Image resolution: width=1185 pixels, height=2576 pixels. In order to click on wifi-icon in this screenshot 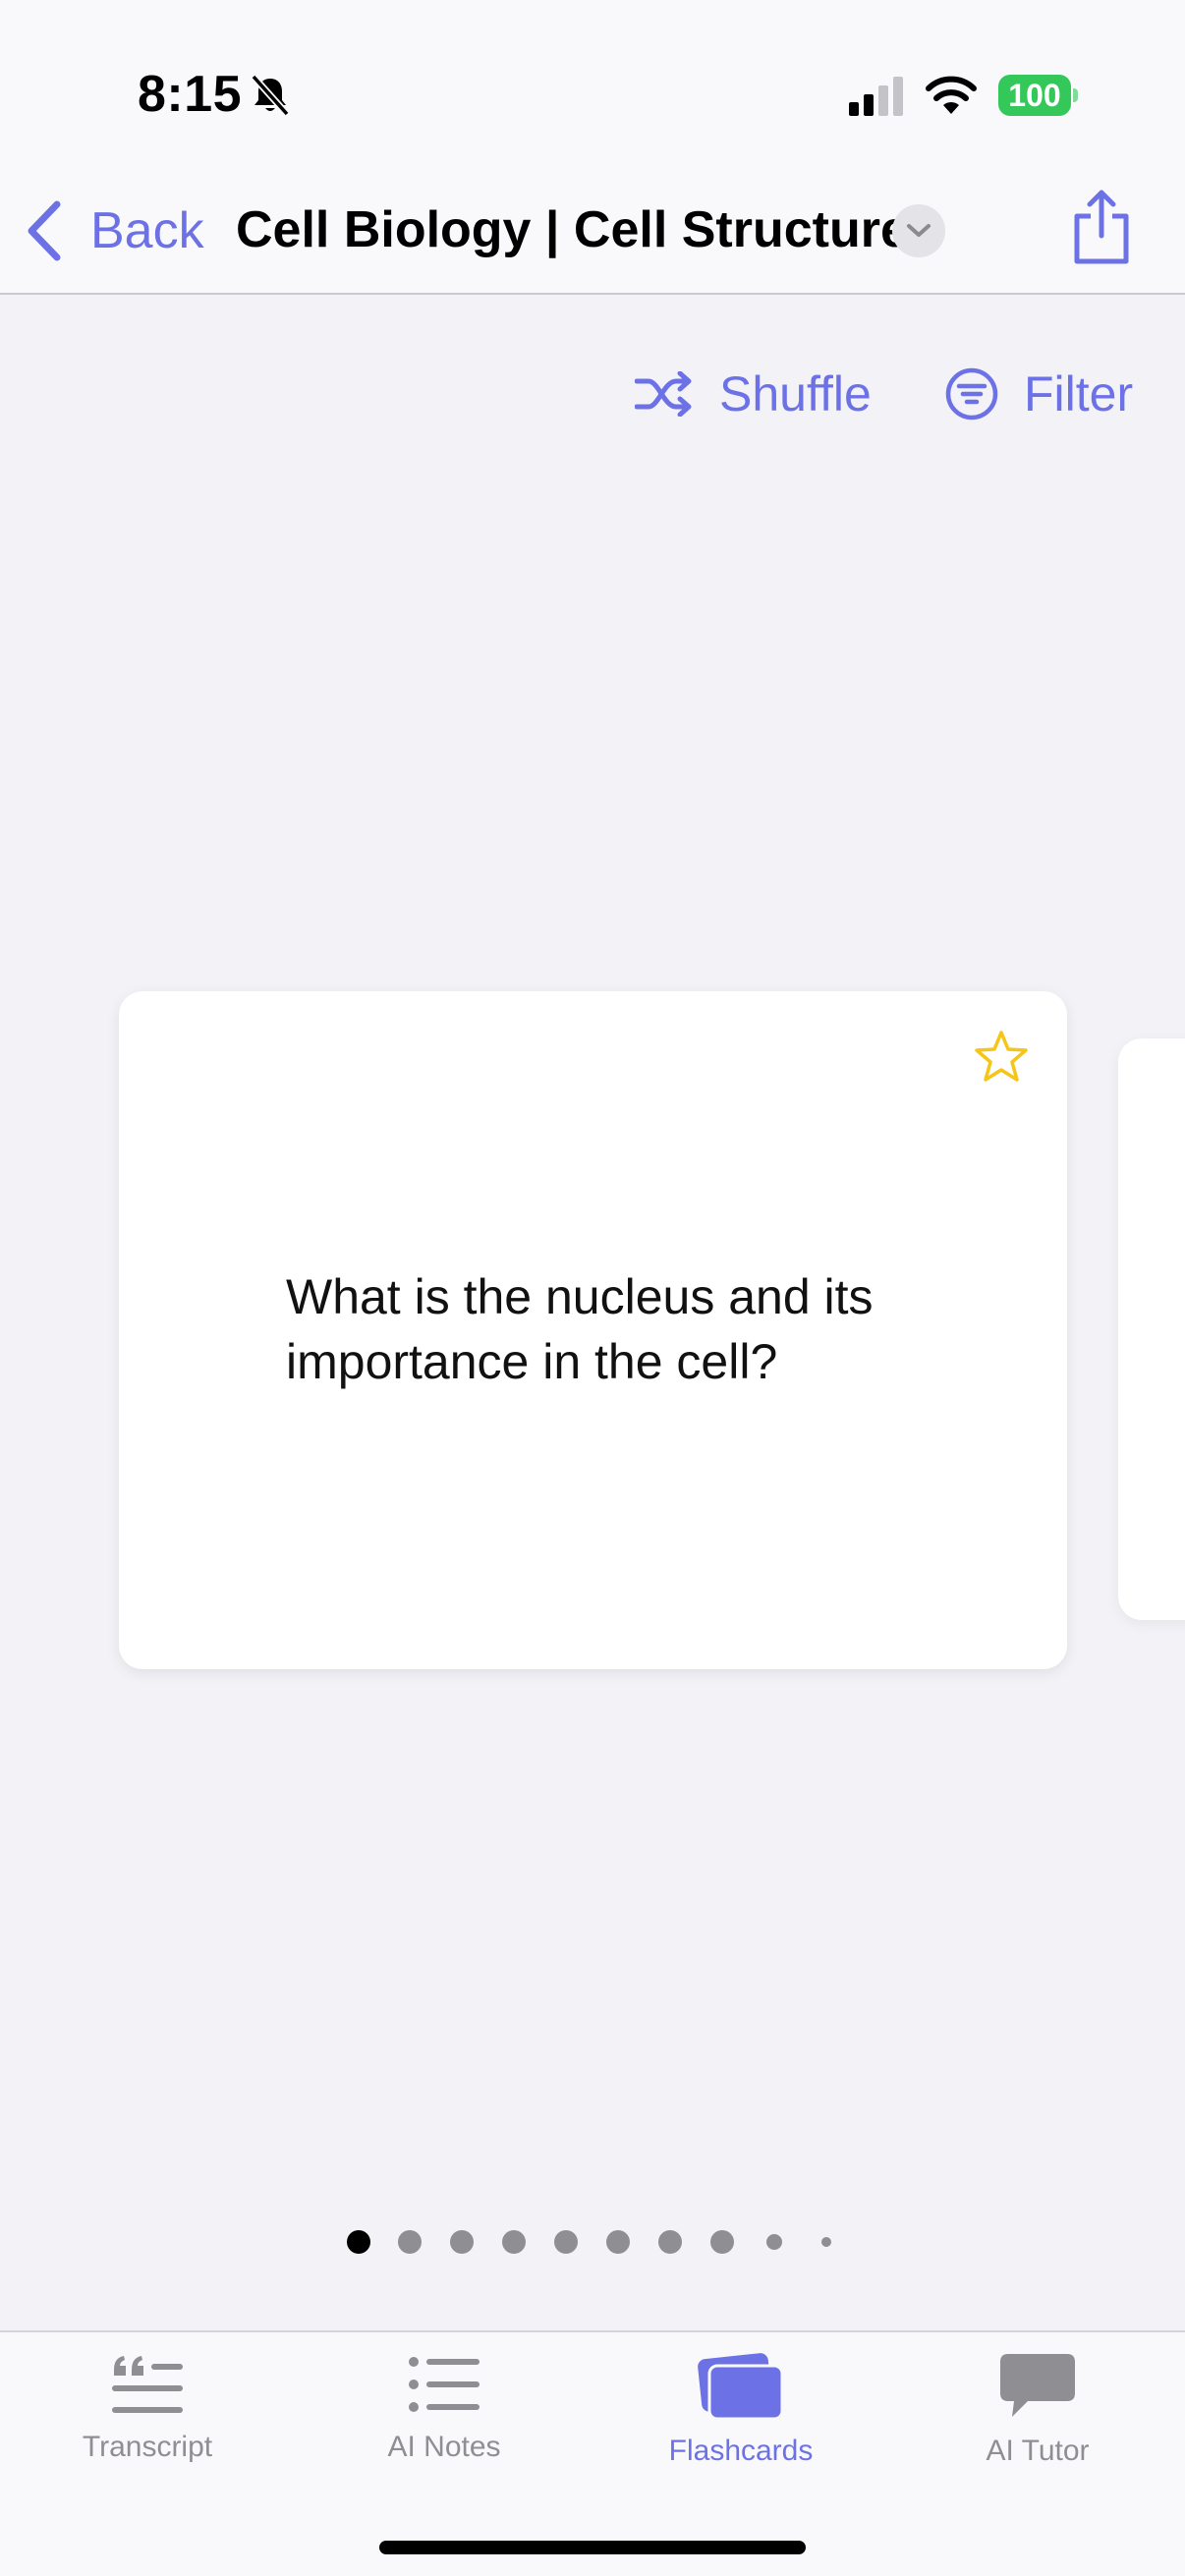, I will do `click(952, 95)`.